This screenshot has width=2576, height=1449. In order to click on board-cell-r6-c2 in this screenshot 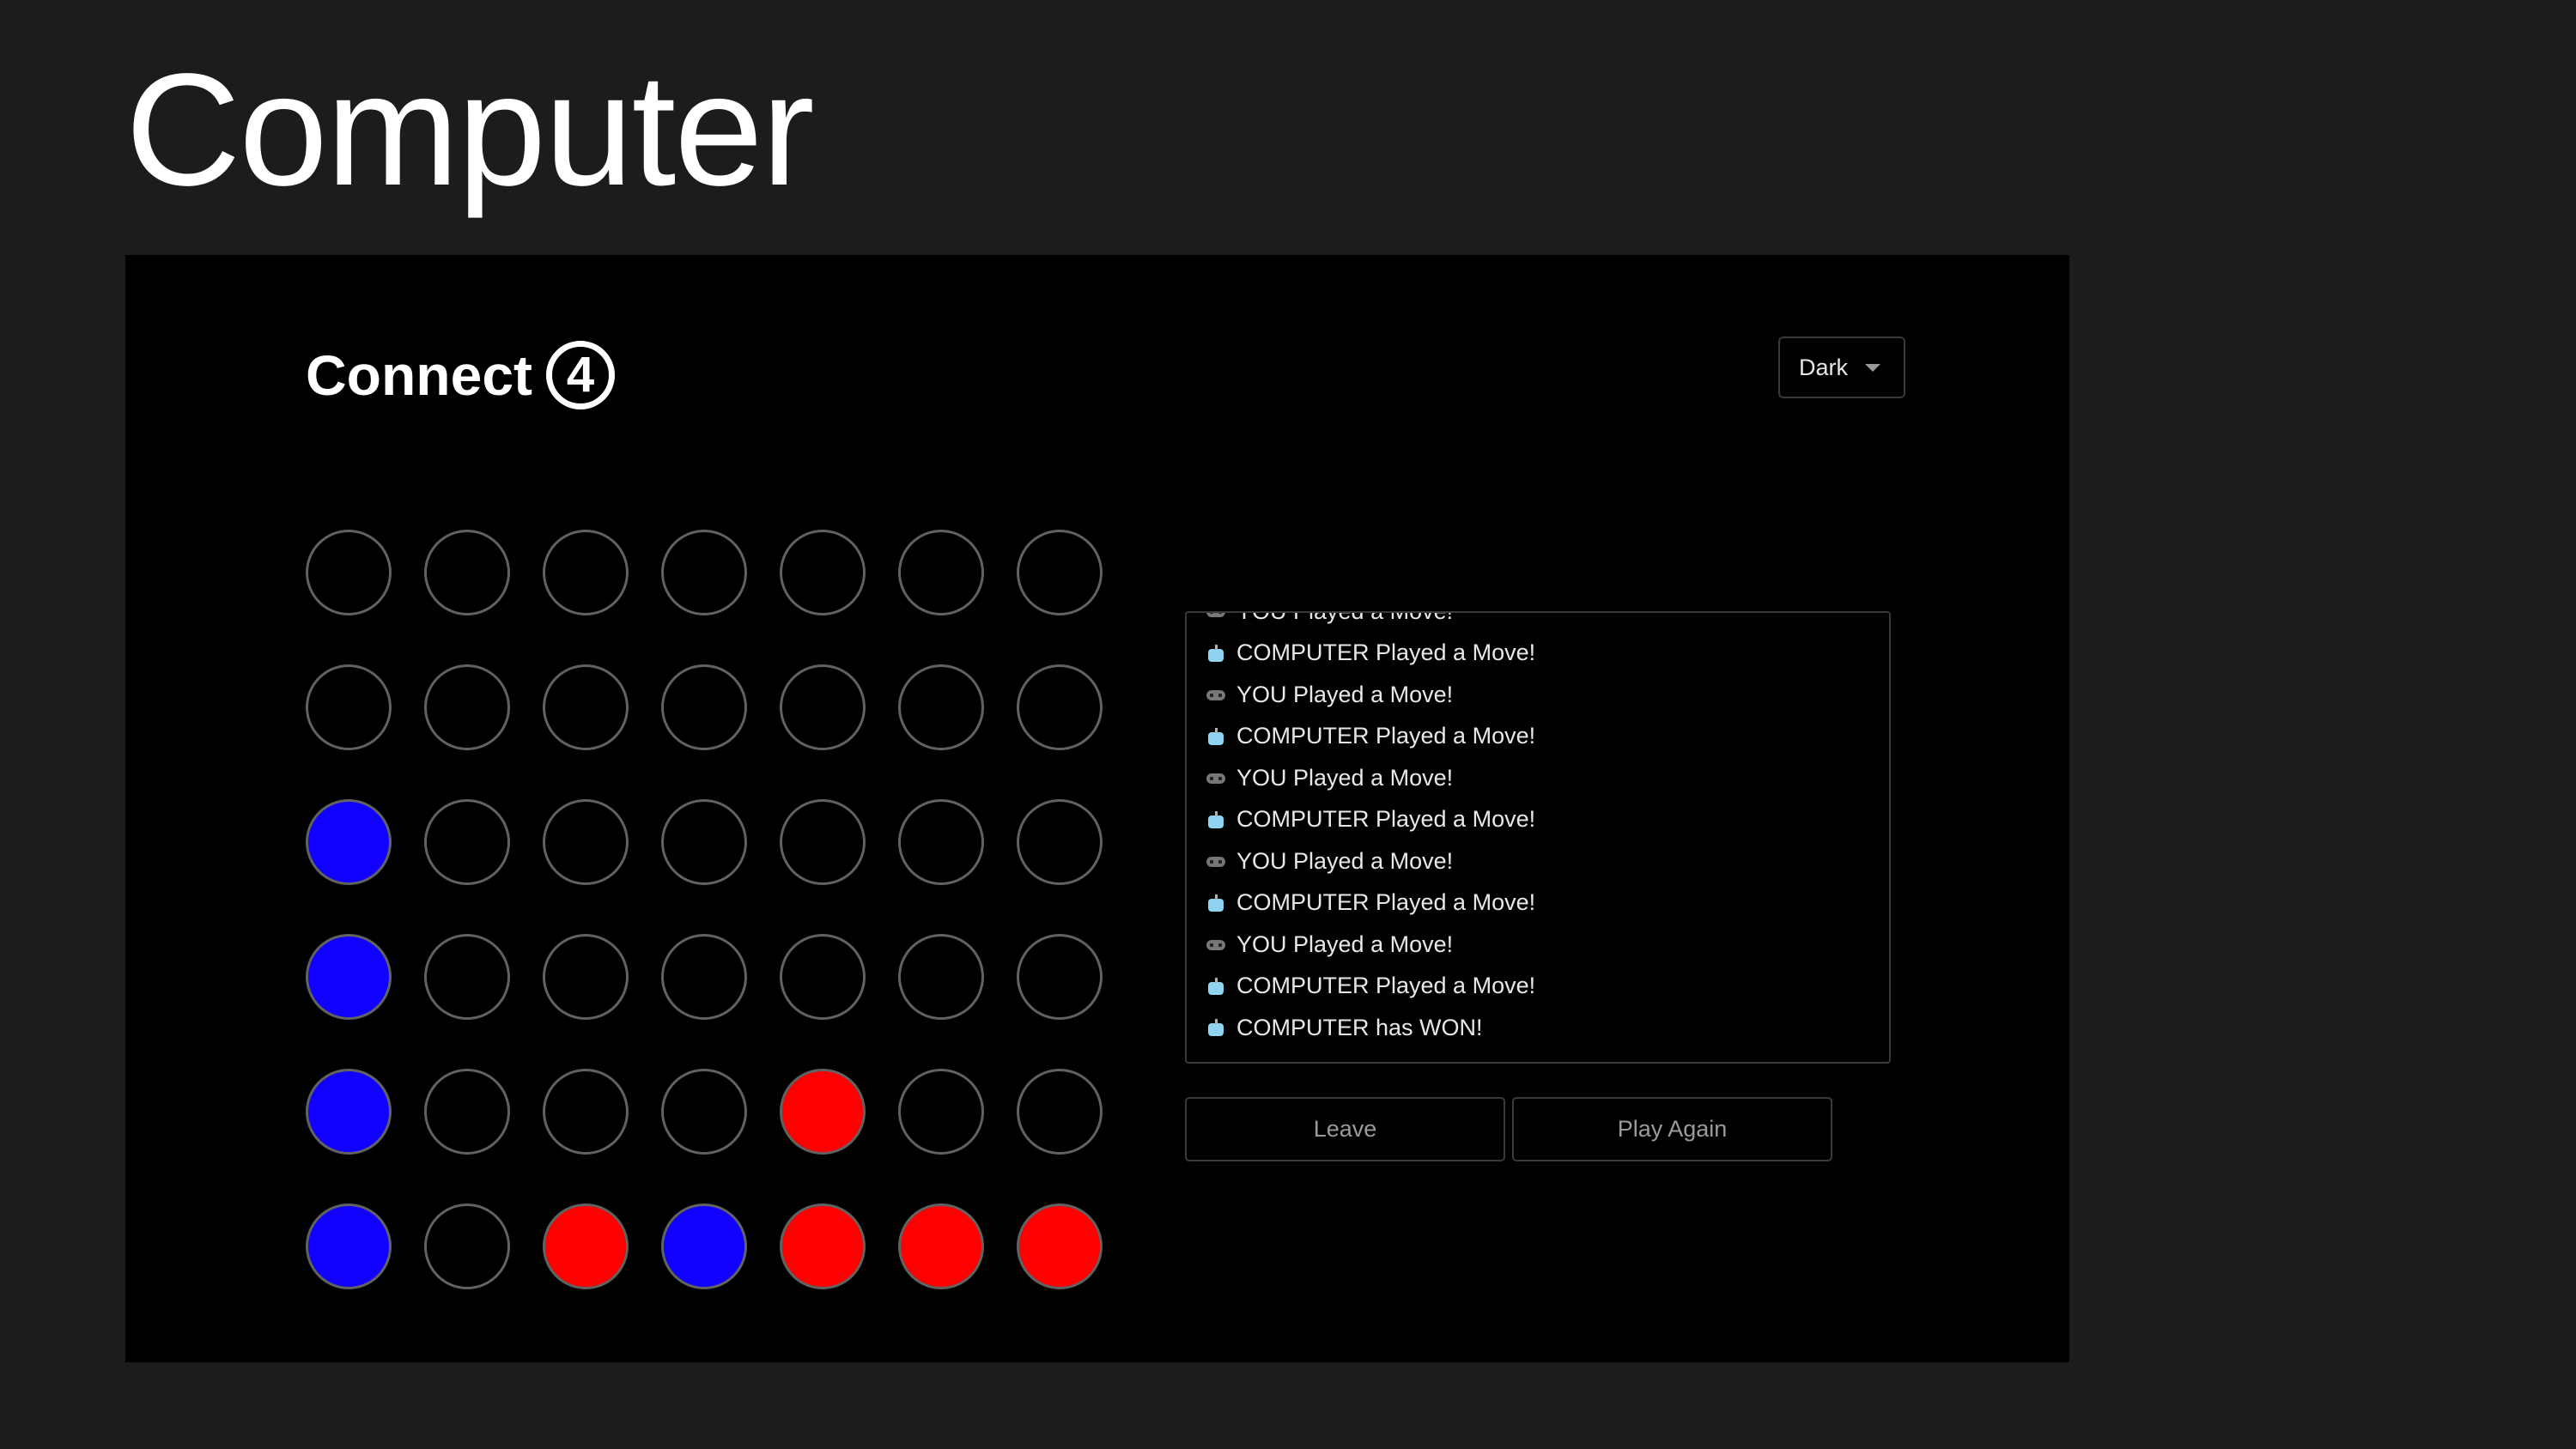, I will do `click(467, 1246)`.